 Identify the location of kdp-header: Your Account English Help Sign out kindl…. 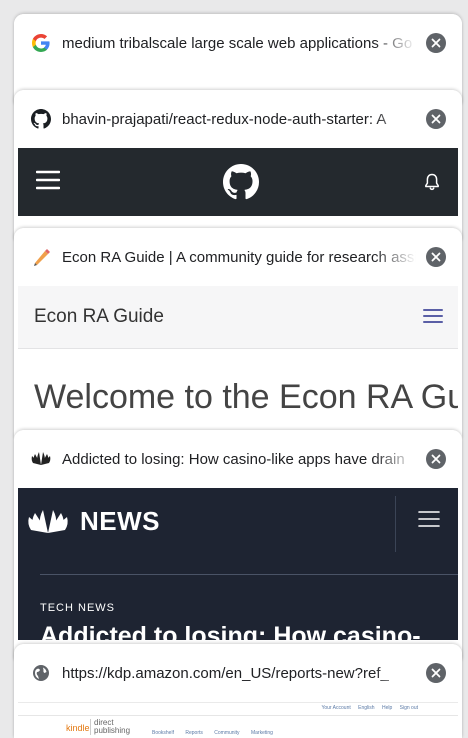
(238, 720).